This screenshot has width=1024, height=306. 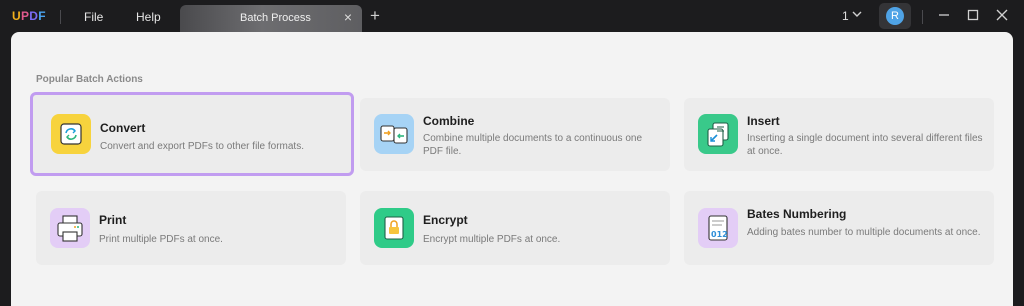 I want to click on encrypt-icon, so click(x=394, y=228).